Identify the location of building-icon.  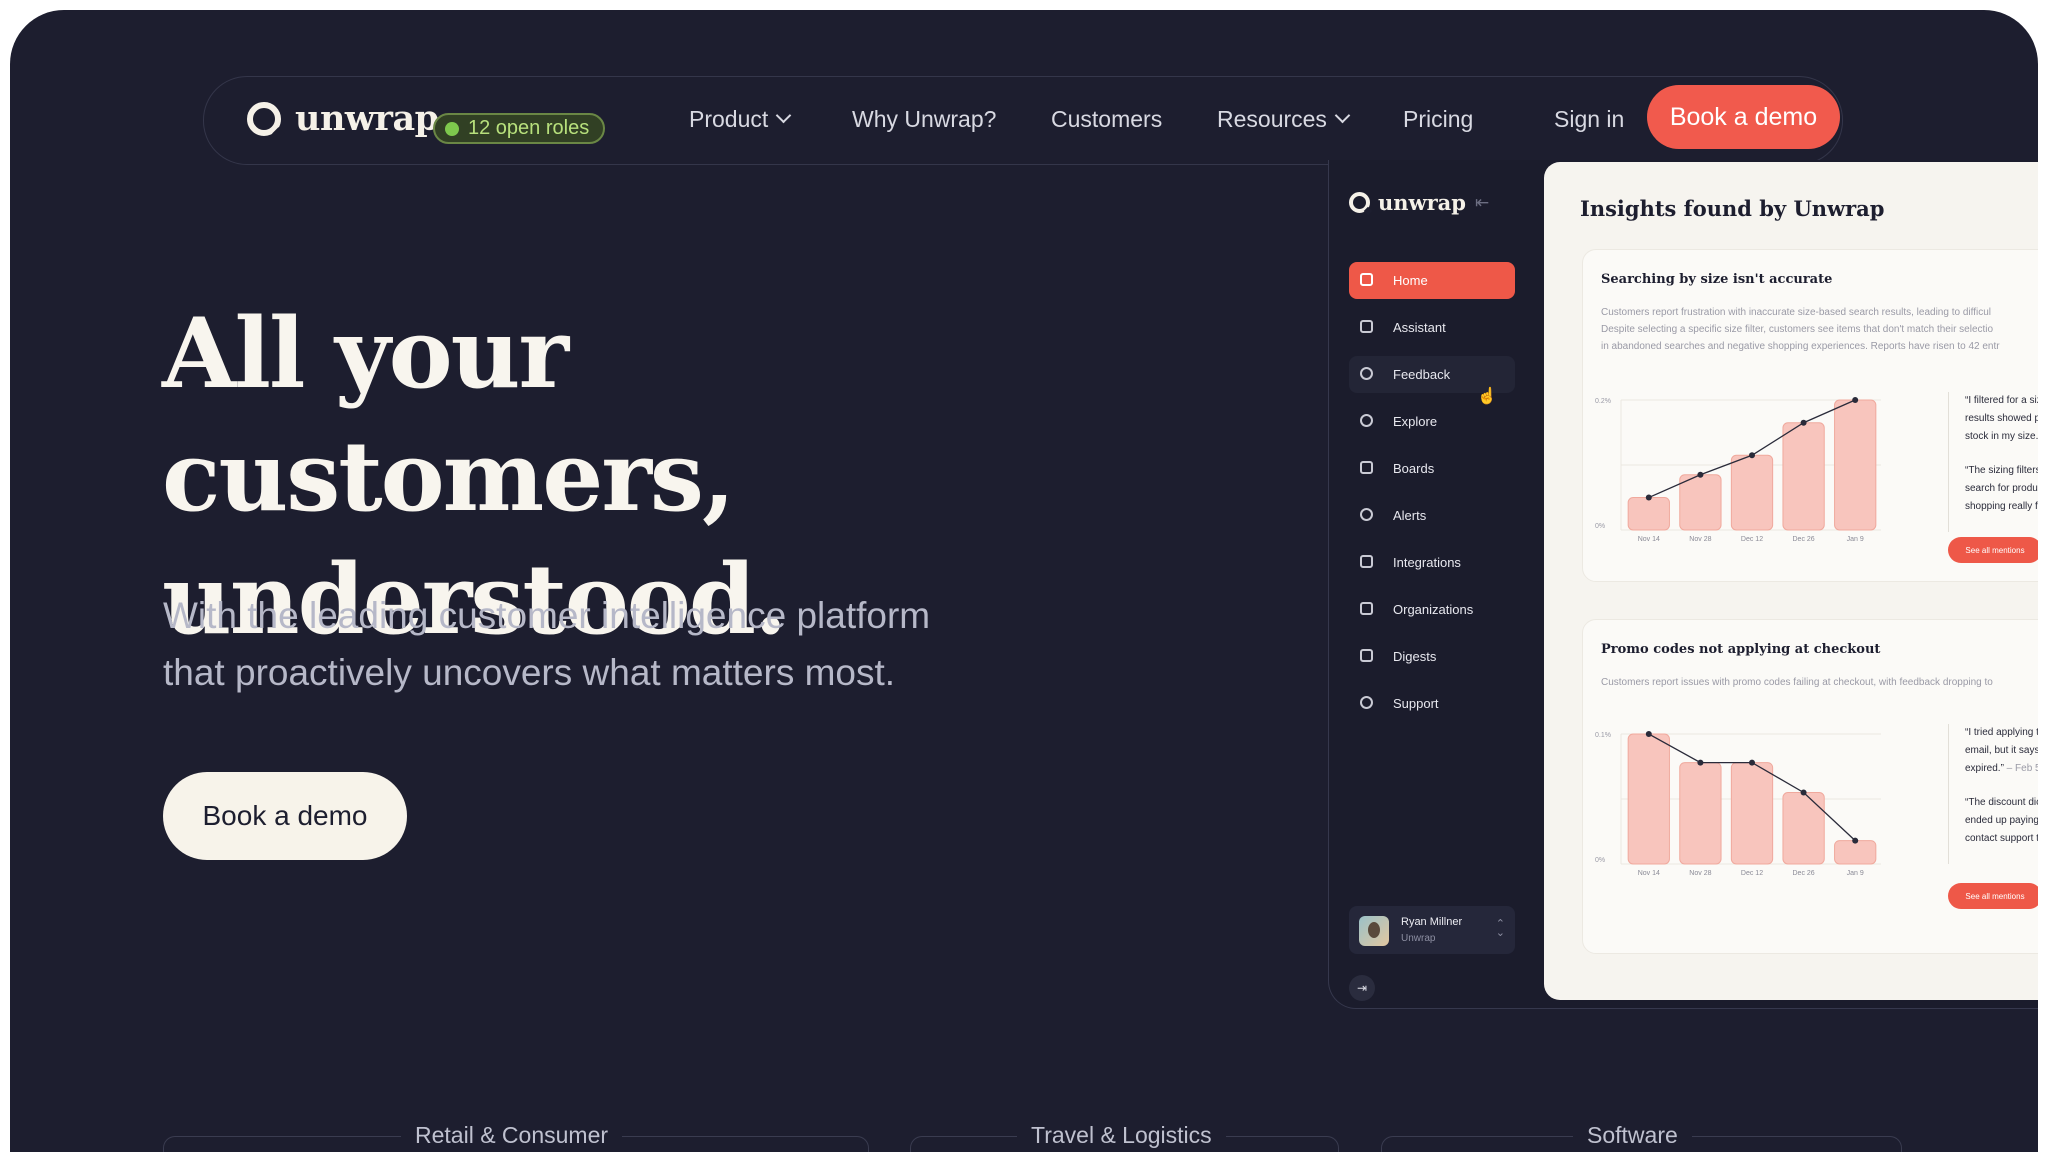
(1366, 608).